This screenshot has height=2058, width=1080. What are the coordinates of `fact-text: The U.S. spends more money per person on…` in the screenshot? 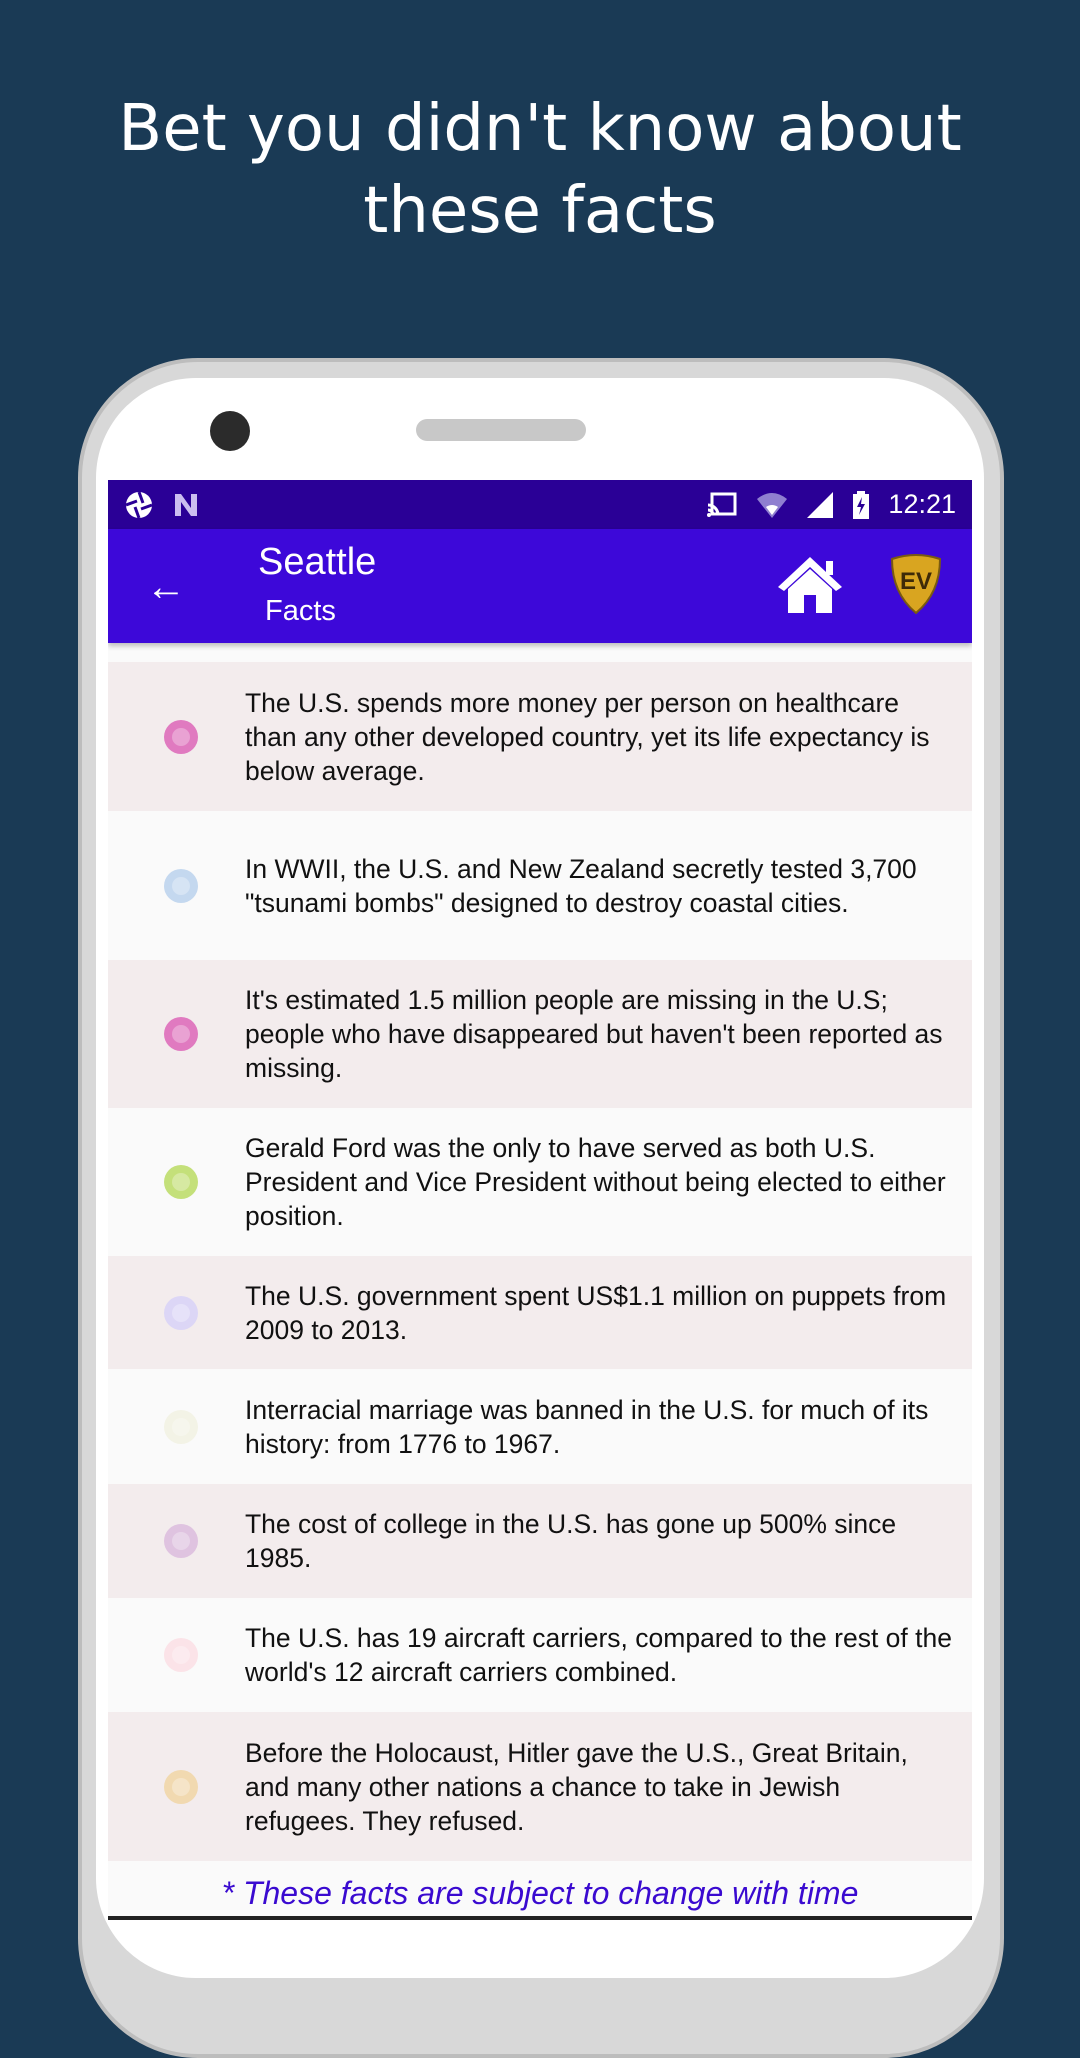 It's located at (587, 736).